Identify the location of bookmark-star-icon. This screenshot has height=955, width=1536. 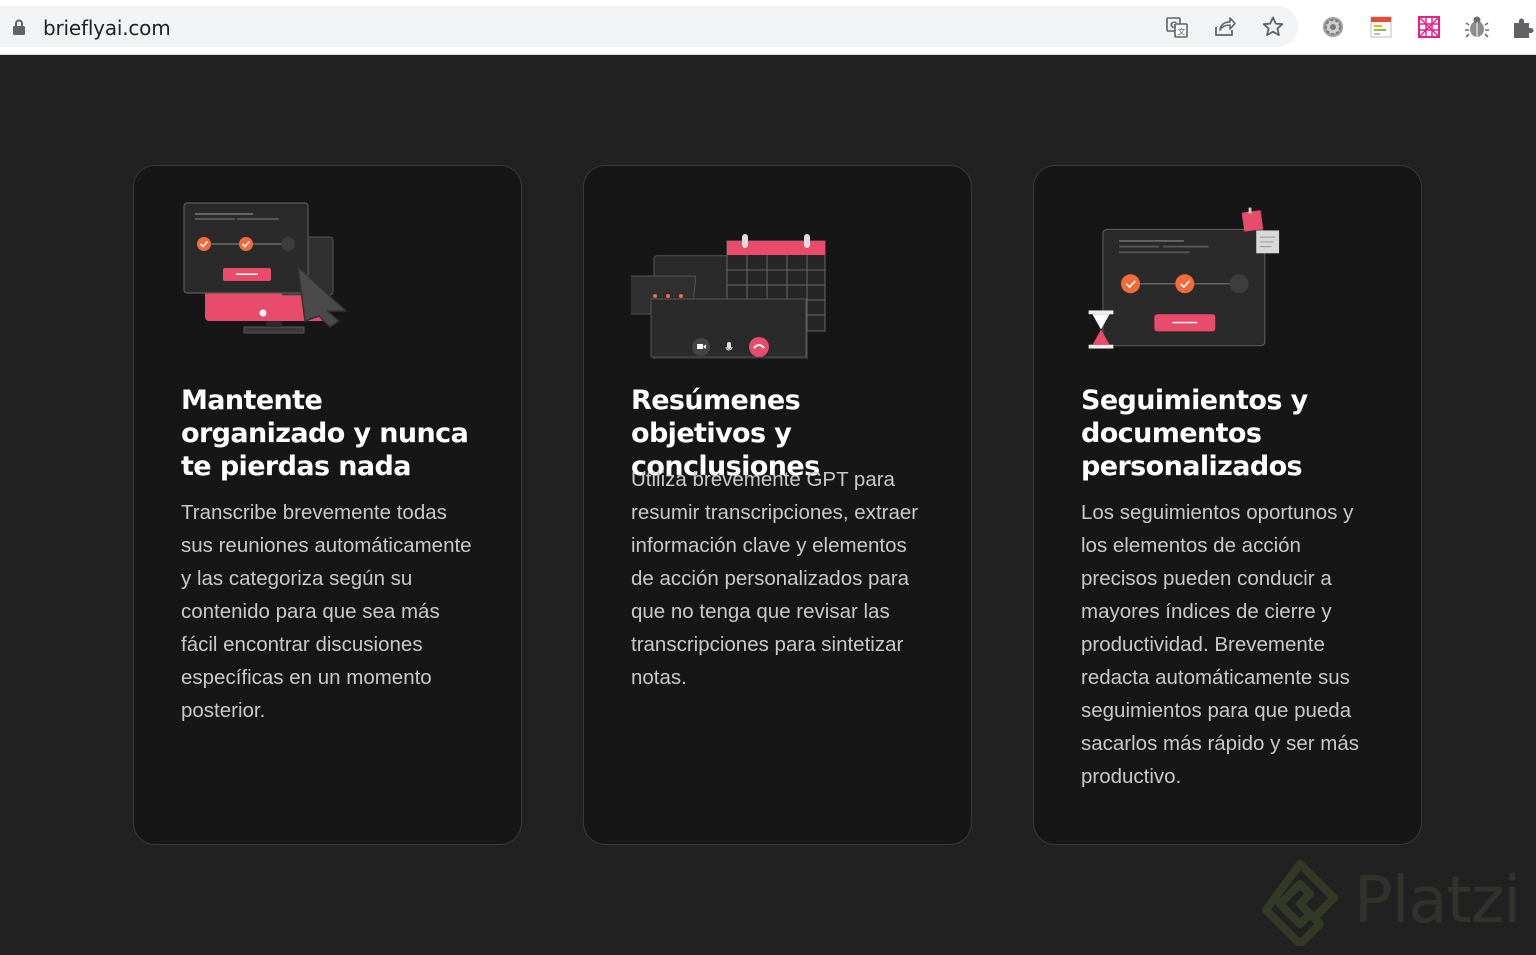
(1273, 27).